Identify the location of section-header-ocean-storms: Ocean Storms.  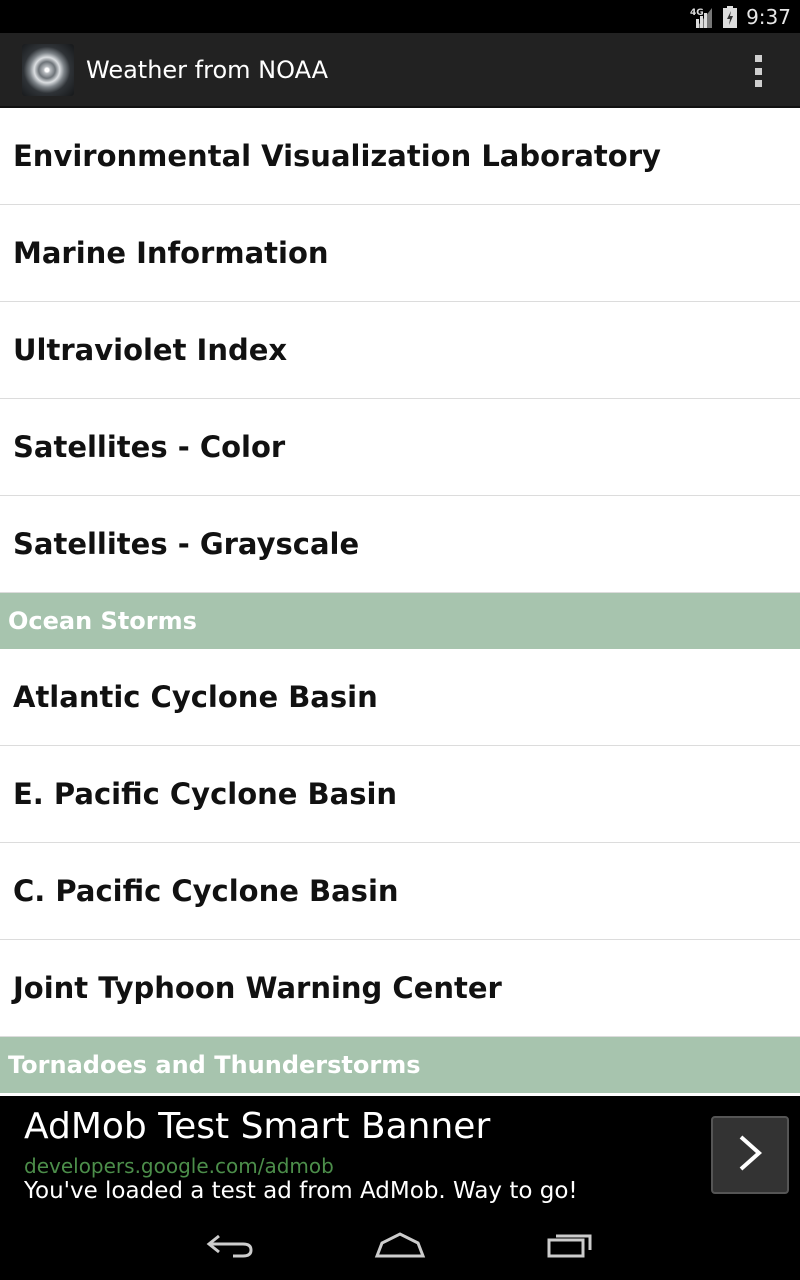
(400, 621).